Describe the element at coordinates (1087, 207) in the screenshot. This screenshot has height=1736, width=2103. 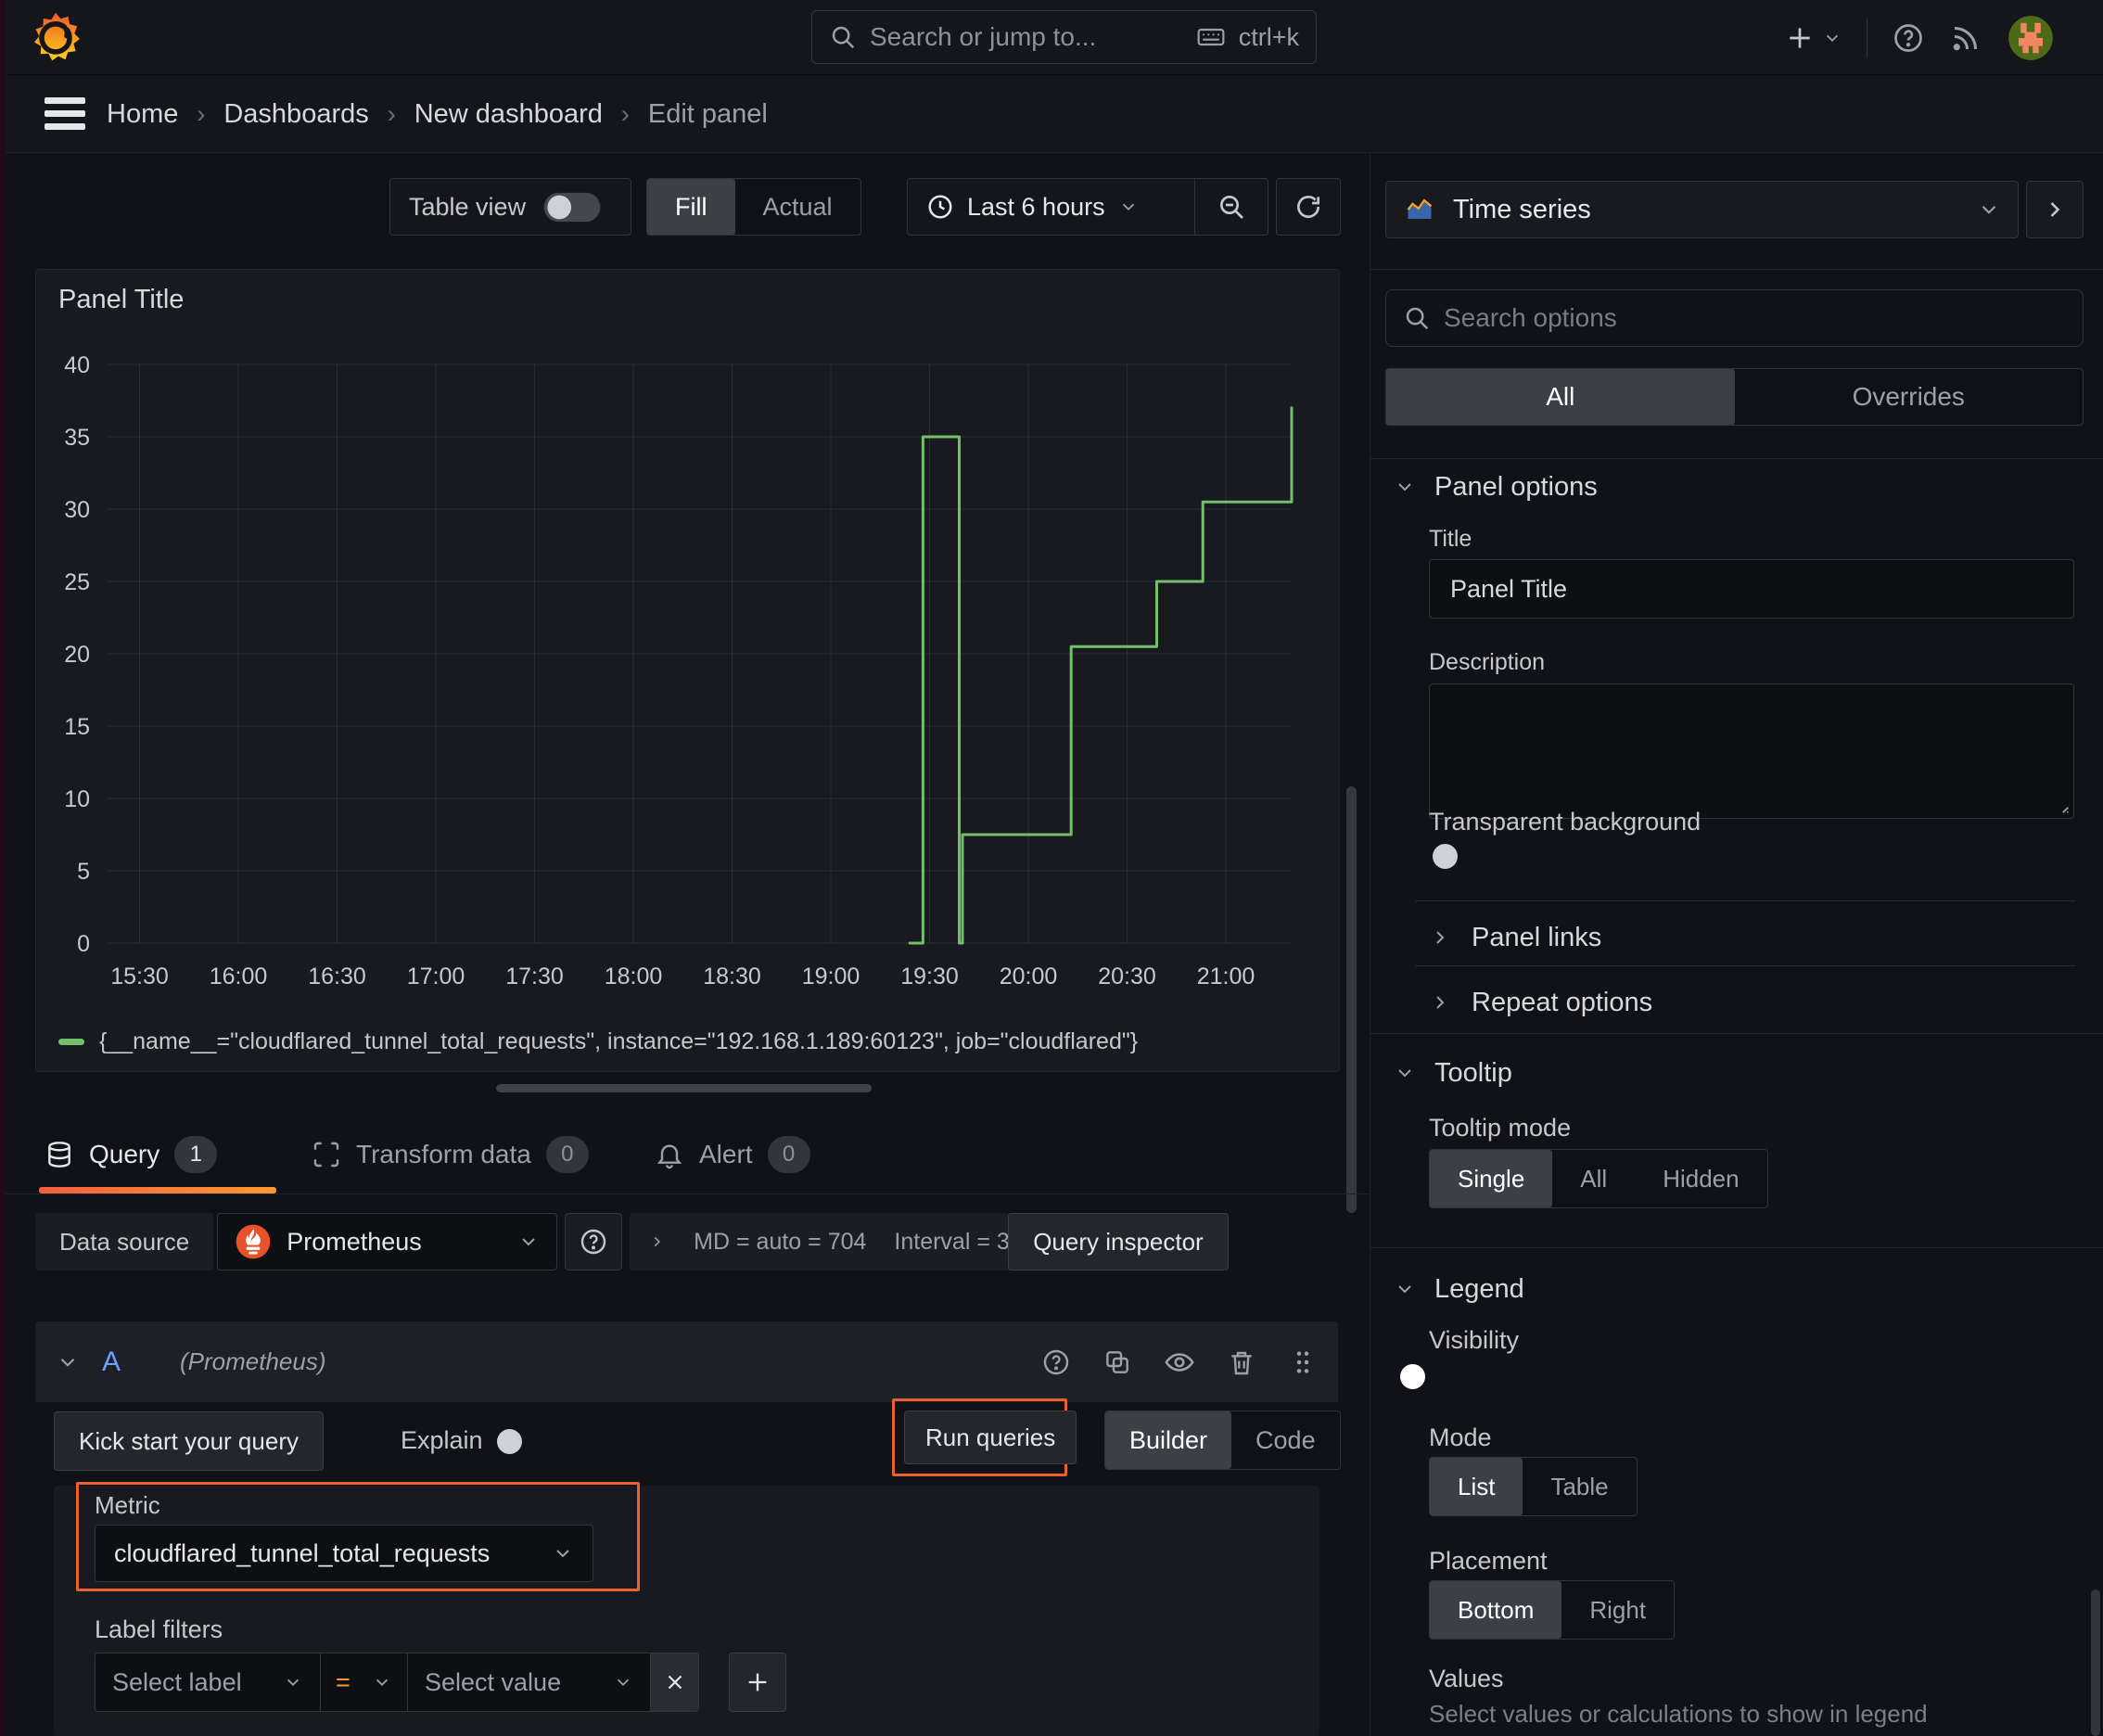
I see `time-picker: Last 6 hours` at that location.